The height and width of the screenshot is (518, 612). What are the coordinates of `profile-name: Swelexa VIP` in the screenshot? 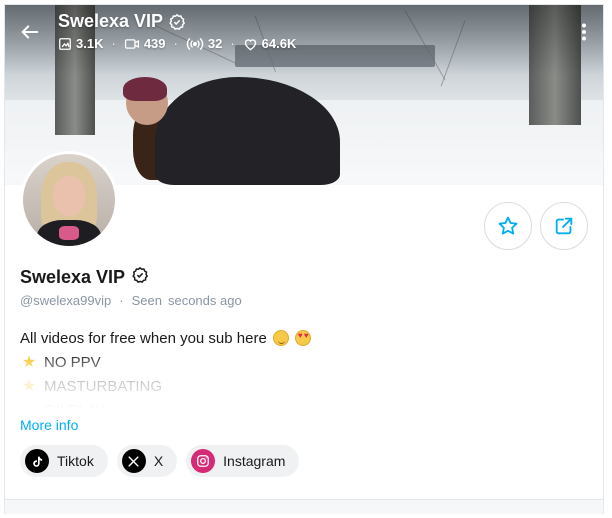 It's located at (84, 277).